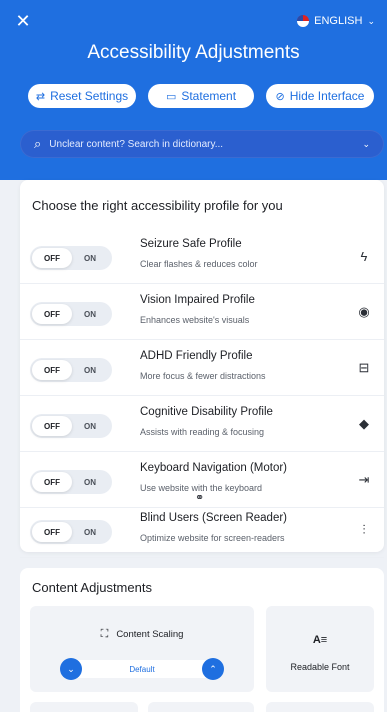  I want to click on keyboard-arrow-icon: ⇥, so click(364, 479).